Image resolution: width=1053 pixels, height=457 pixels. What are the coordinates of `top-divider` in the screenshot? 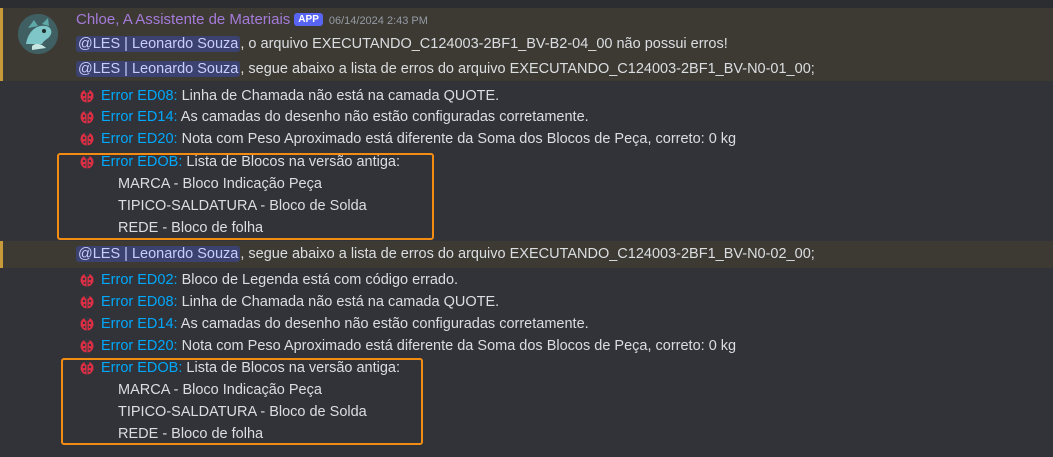 It's located at (526, 4).